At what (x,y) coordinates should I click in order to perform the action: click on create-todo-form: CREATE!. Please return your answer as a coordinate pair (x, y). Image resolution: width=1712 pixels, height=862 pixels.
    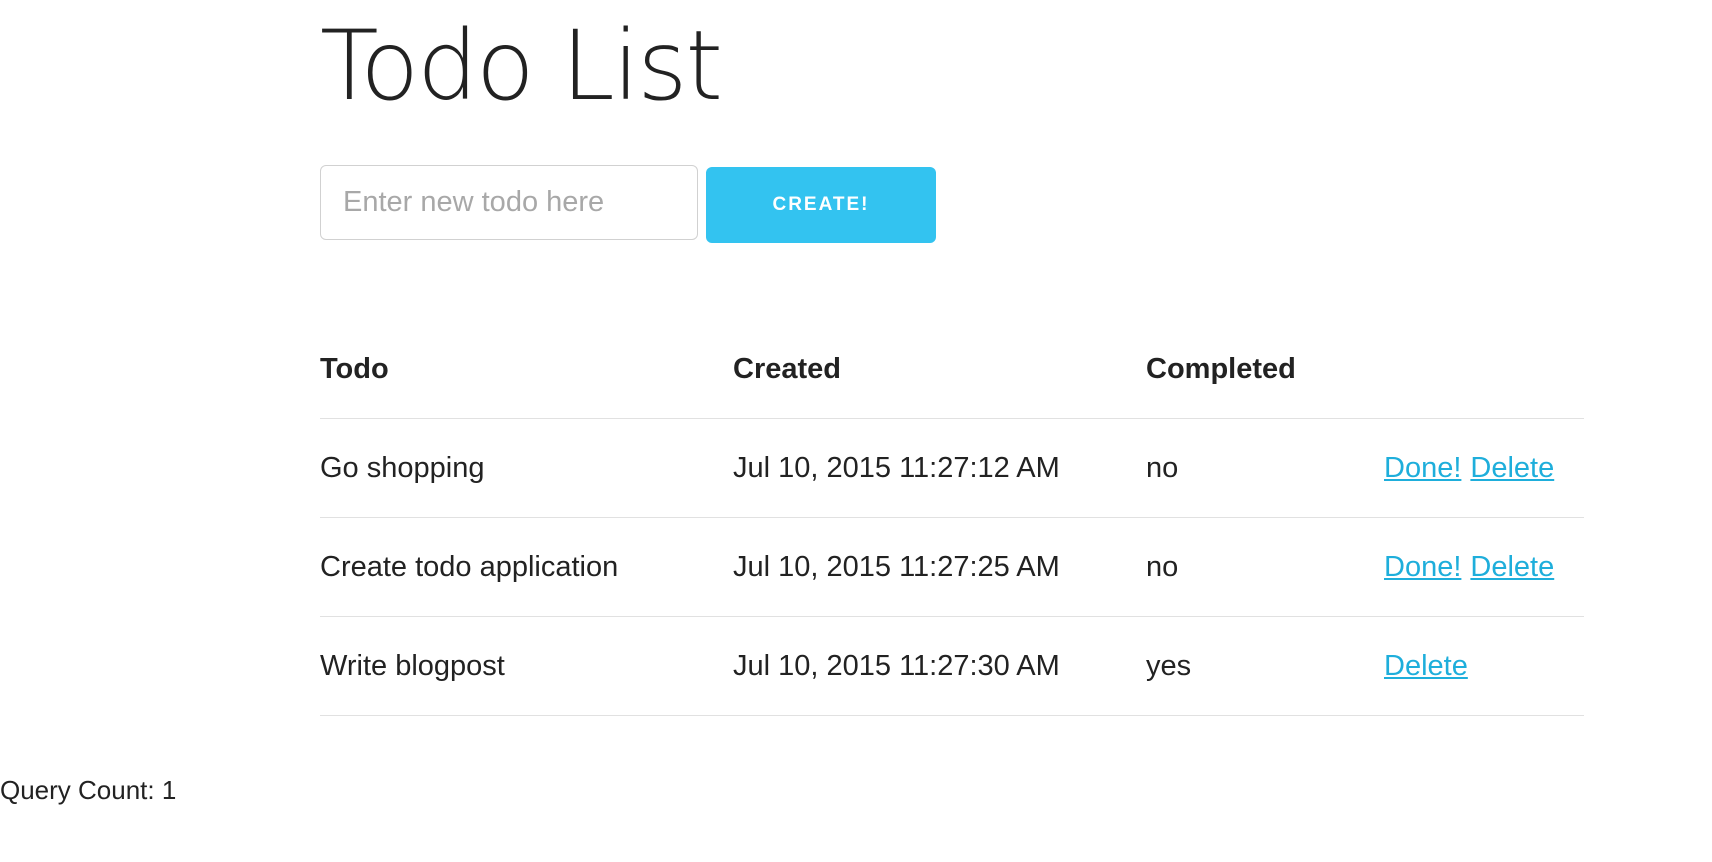
    Looking at the image, I should click on (628, 204).